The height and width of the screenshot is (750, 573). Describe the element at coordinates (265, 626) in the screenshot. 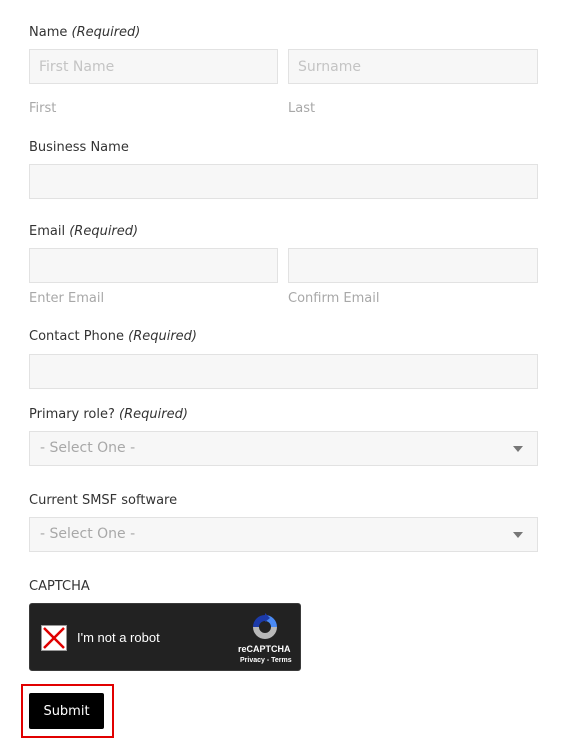

I see `recaptcha-logo-icon` at that location.